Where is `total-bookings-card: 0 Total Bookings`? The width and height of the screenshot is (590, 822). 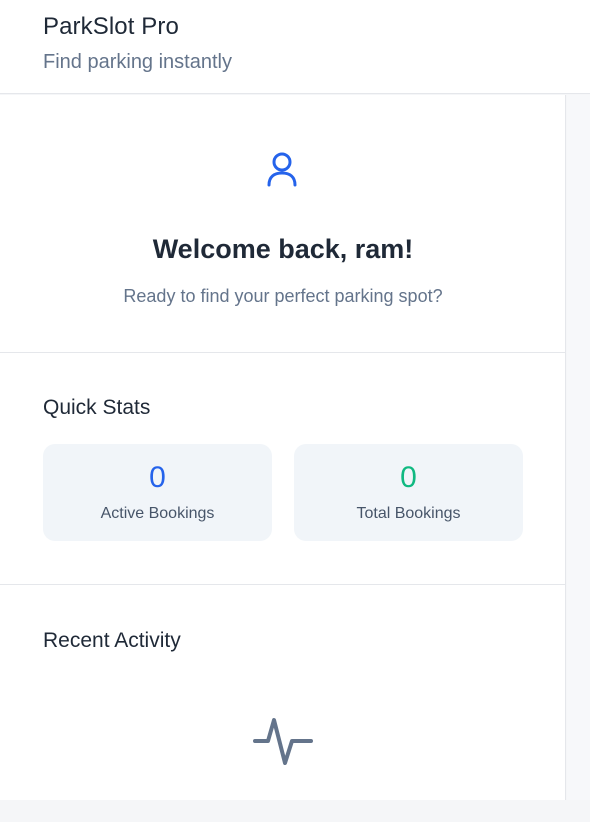
total-bookings-card: 0 Total Bookings is located at coordinates (408, 492).